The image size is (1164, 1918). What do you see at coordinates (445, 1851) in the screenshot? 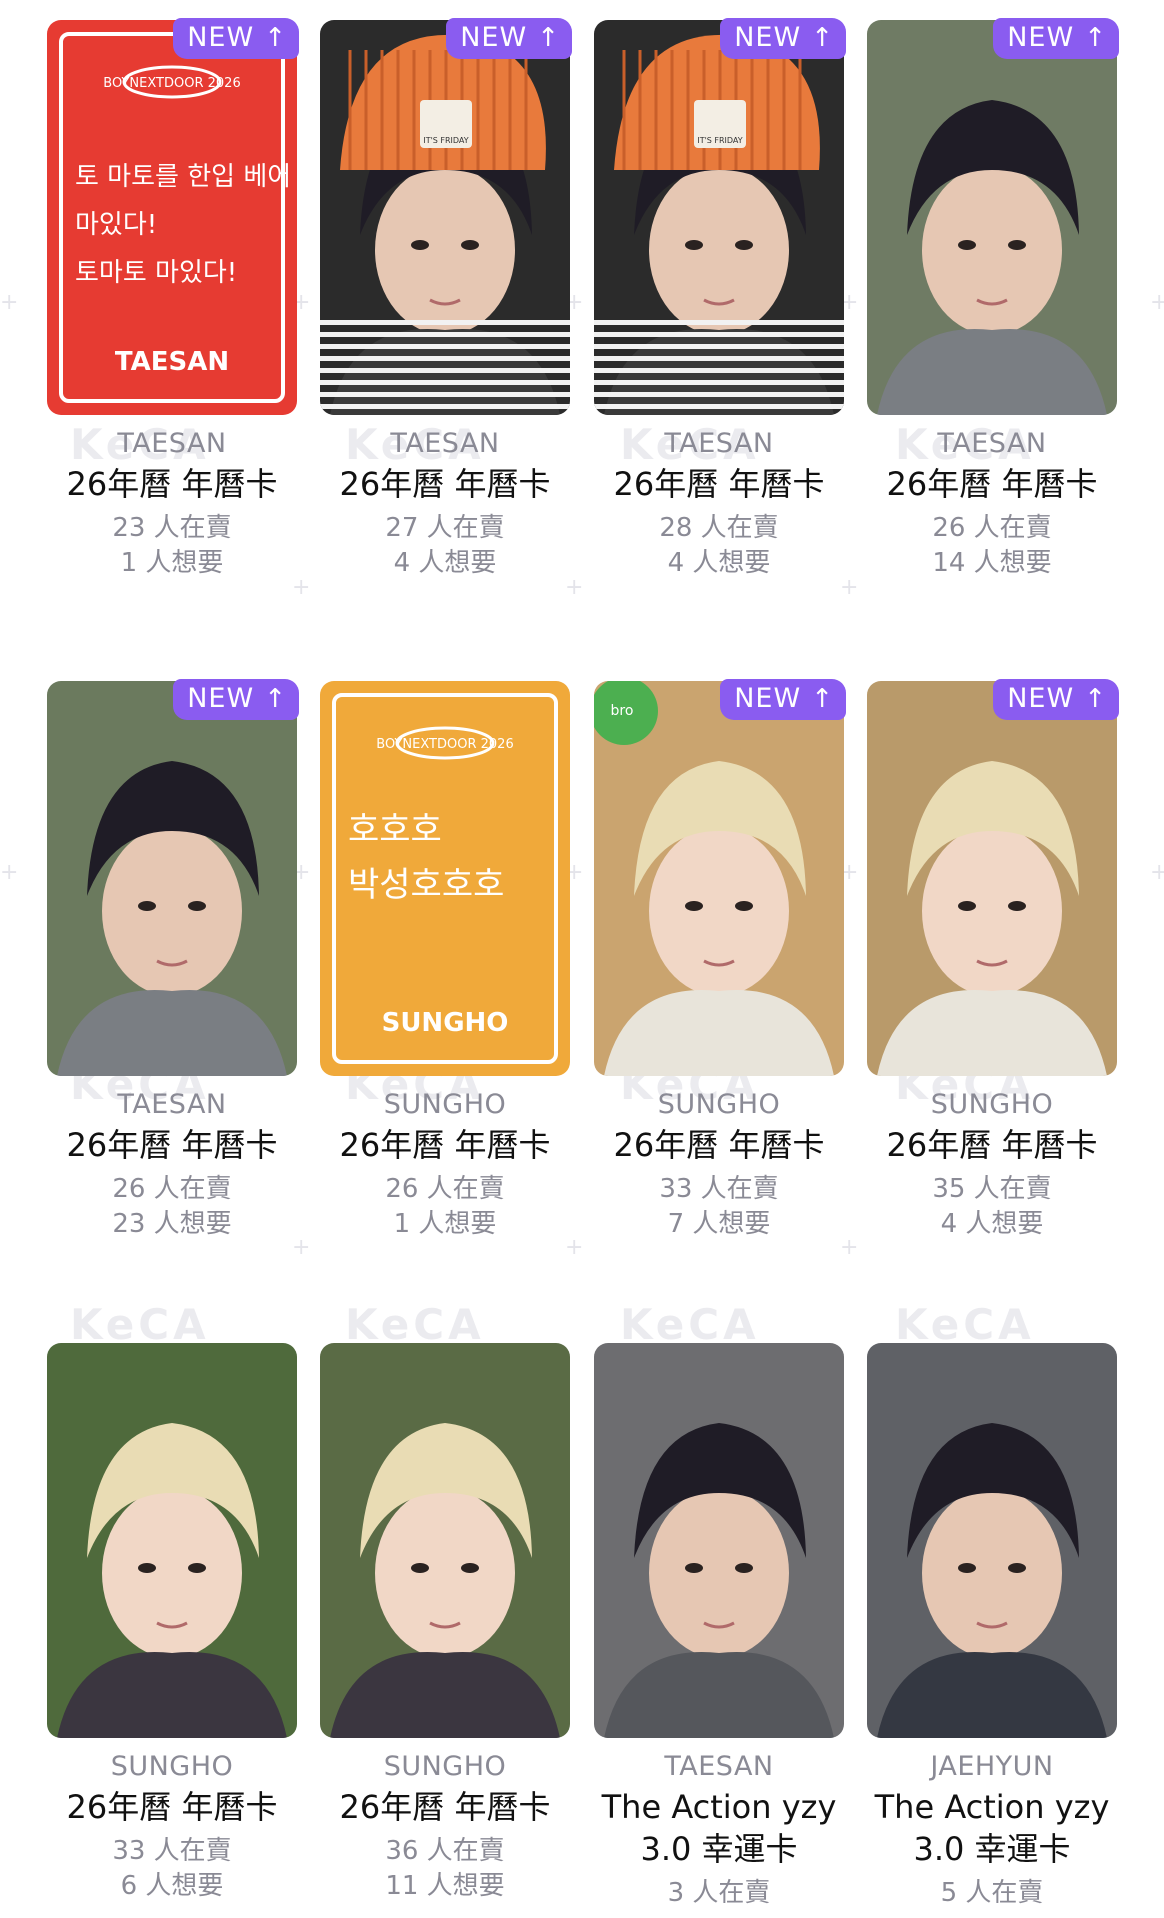
I see `sellers-count: 36 人在賣` at bounding box center [445, 1851].